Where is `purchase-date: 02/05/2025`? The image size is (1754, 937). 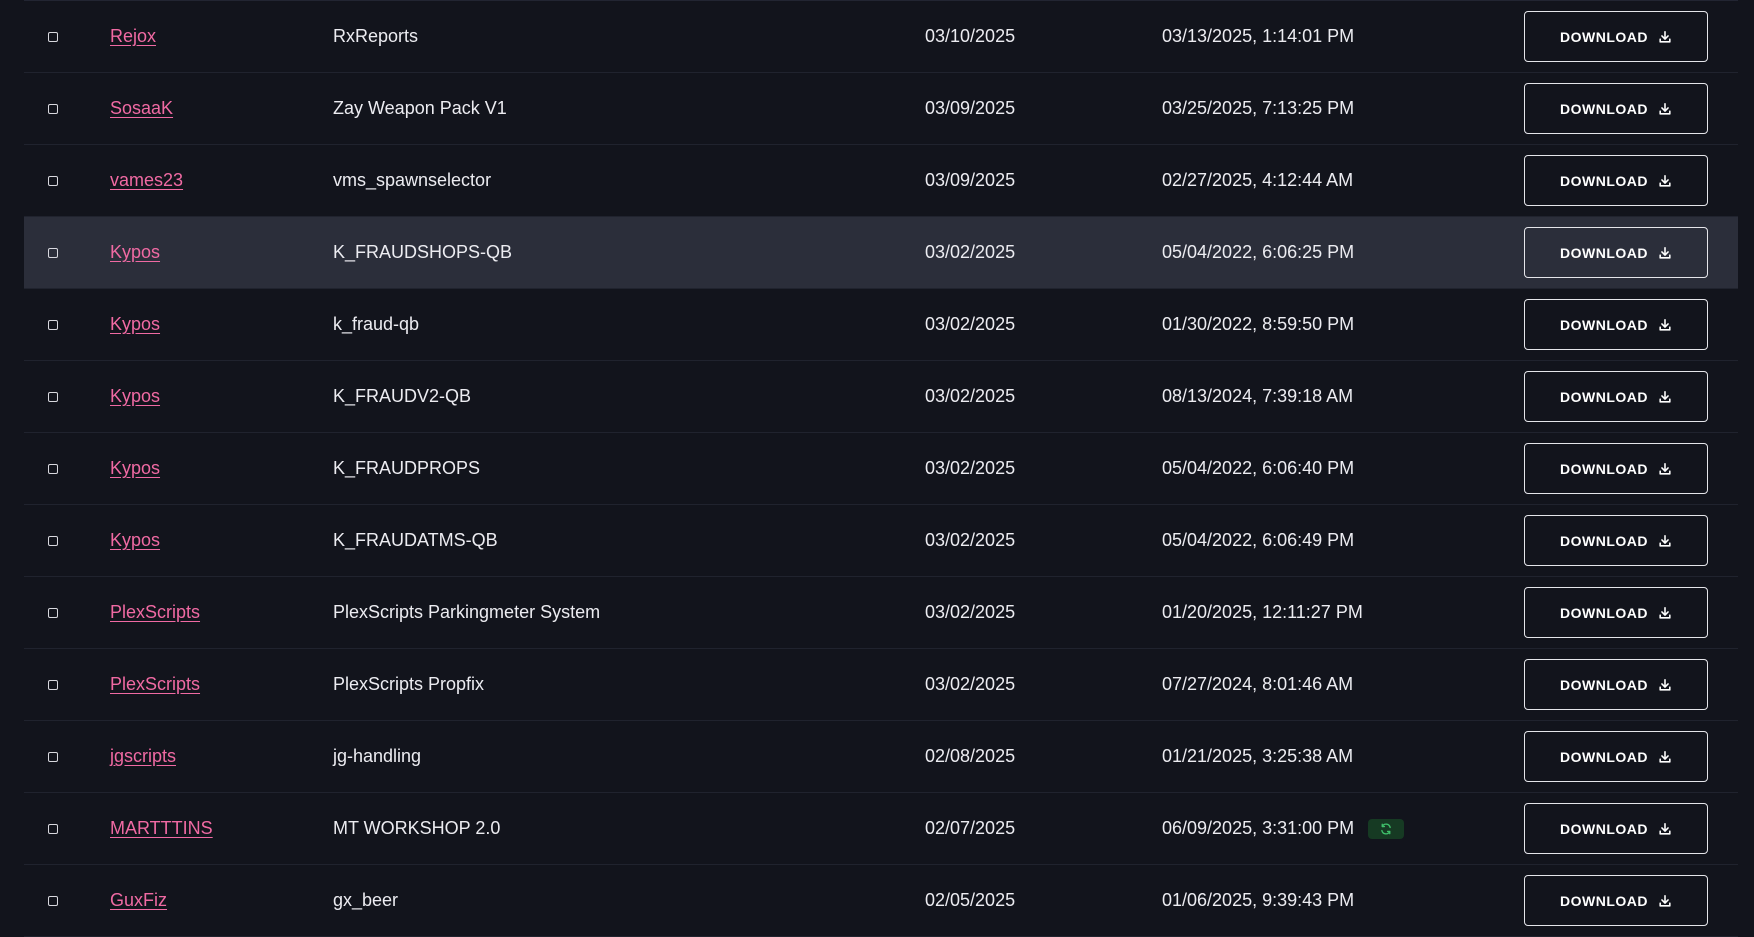 purchase-date: 02/05/2025 is located at coordinates (970, 900).